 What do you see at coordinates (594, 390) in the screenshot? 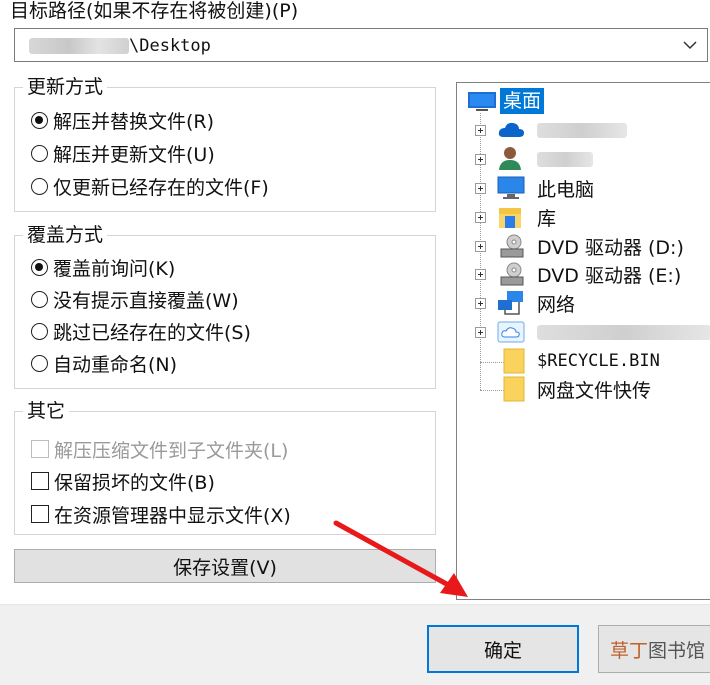
I see `tree-item-label: 网盘文件快传` at bounding box center [594, 390].